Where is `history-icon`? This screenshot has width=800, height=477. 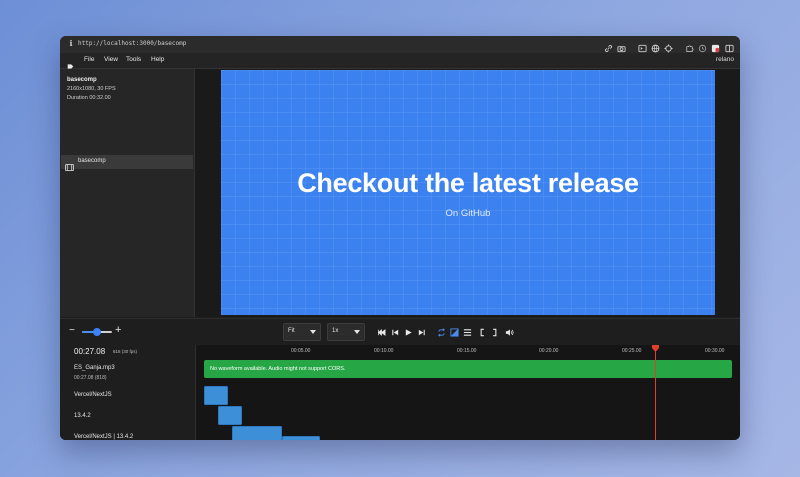
history-icon is located at coordinates (702, 46).